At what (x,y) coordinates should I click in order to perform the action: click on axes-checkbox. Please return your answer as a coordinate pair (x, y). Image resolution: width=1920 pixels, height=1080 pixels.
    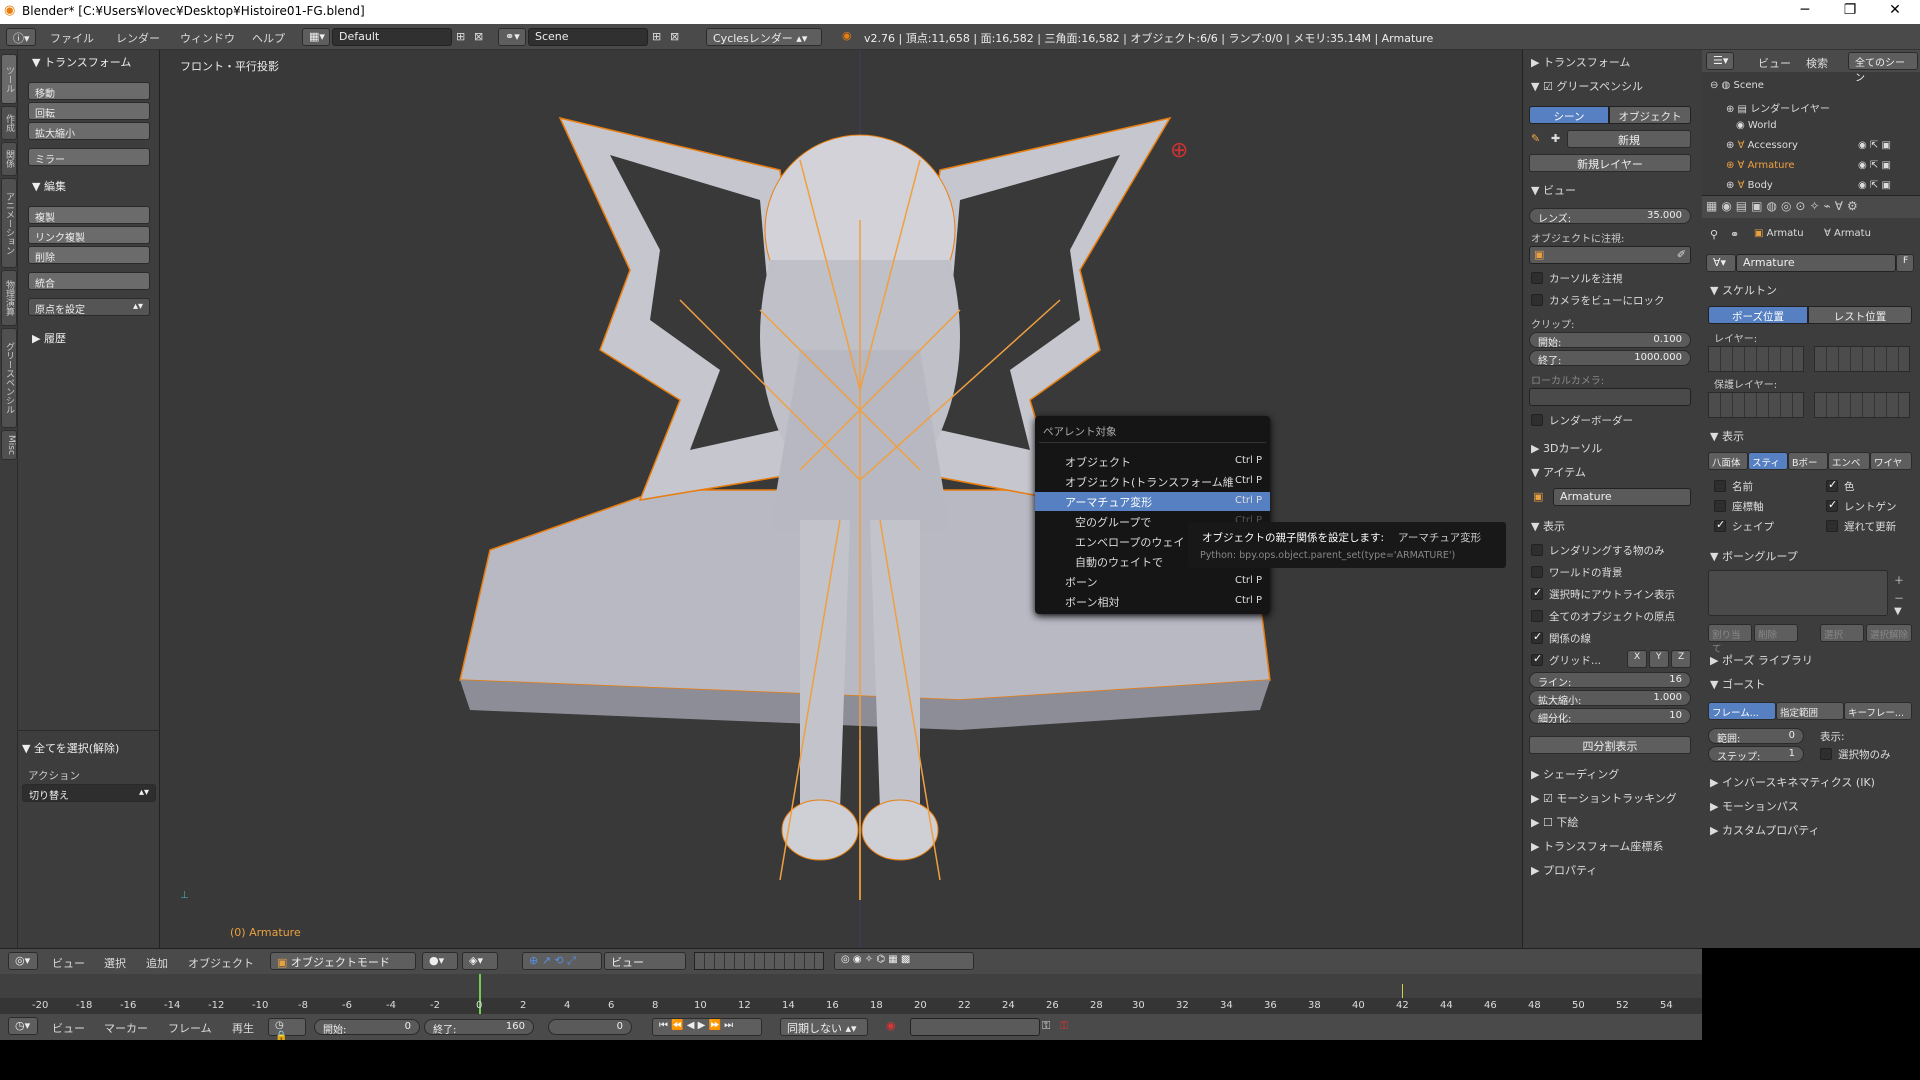
    Looking at the image, I should click on (1720, 506).